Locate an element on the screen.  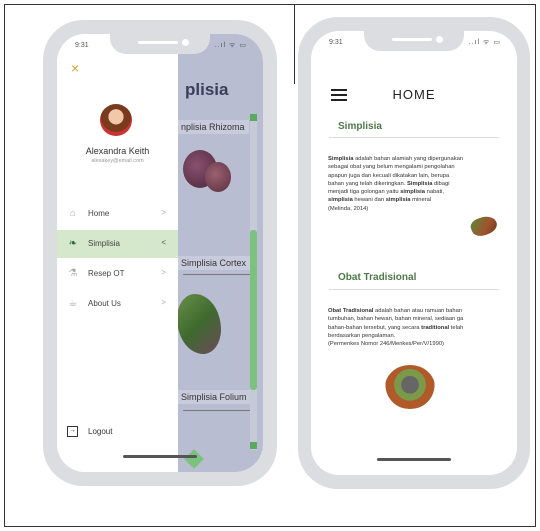
menu-item-simplisia: ❧ Simplisia < is located at coordinates (117, 244).